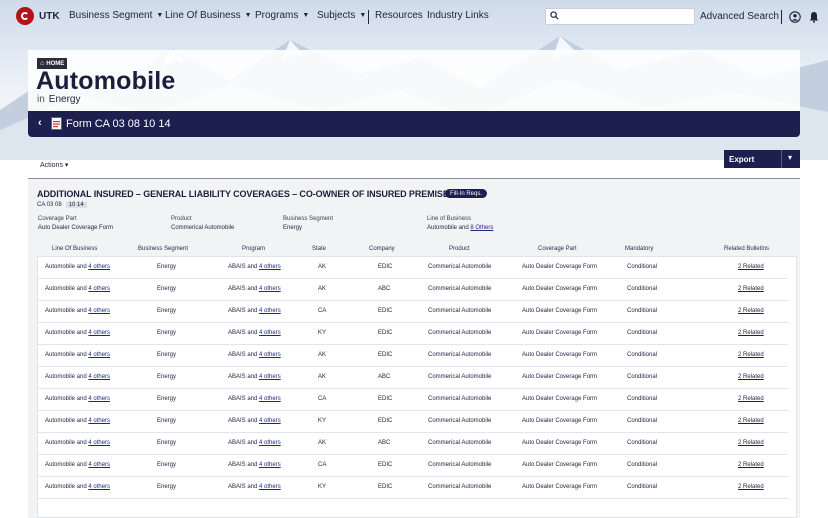  What do you see at coordinates (382, 251) in the screenshot?
I see `column-header: Company` at bounding box center [382, 251].